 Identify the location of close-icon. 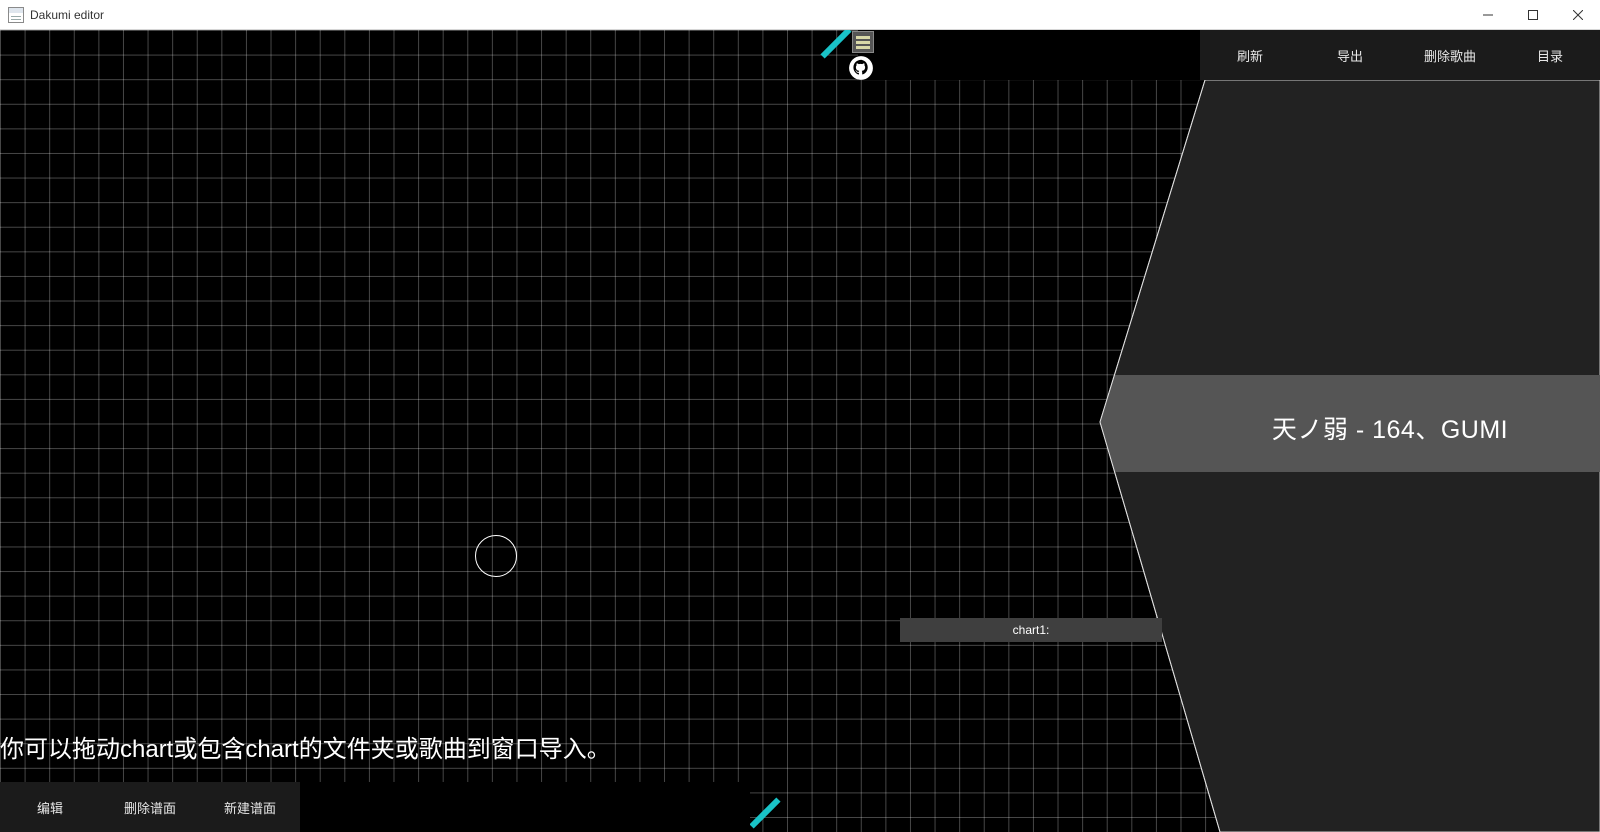
(1577, 15).